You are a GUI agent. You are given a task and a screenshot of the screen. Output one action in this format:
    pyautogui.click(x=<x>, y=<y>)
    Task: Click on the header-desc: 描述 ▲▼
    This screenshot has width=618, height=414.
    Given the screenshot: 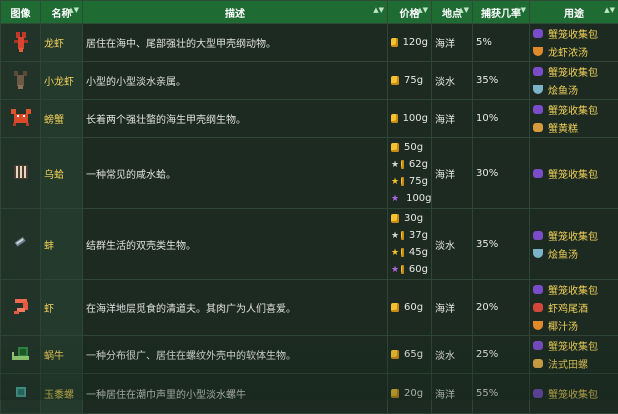 What is the action you would take?
    pyautogui.click(x=235, y=12)
    